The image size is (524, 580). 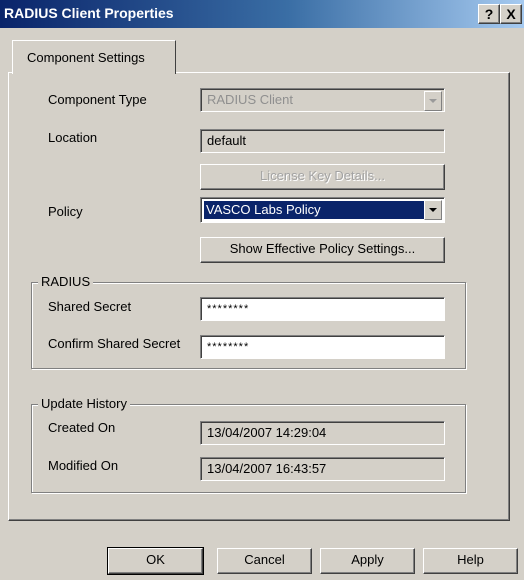 I want to click on close-button: X, so click(x=511, y=14).